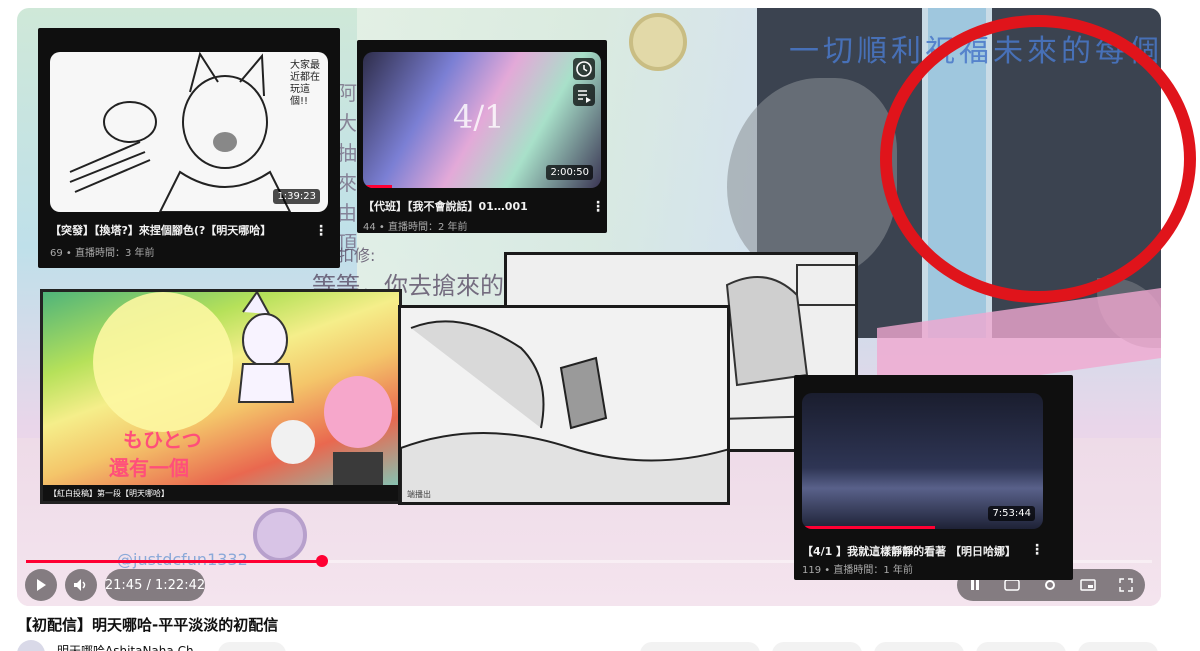 This screenshot has height=651, width=1200. I want to click on video-duration: 2:00:50, so click(569, 172).